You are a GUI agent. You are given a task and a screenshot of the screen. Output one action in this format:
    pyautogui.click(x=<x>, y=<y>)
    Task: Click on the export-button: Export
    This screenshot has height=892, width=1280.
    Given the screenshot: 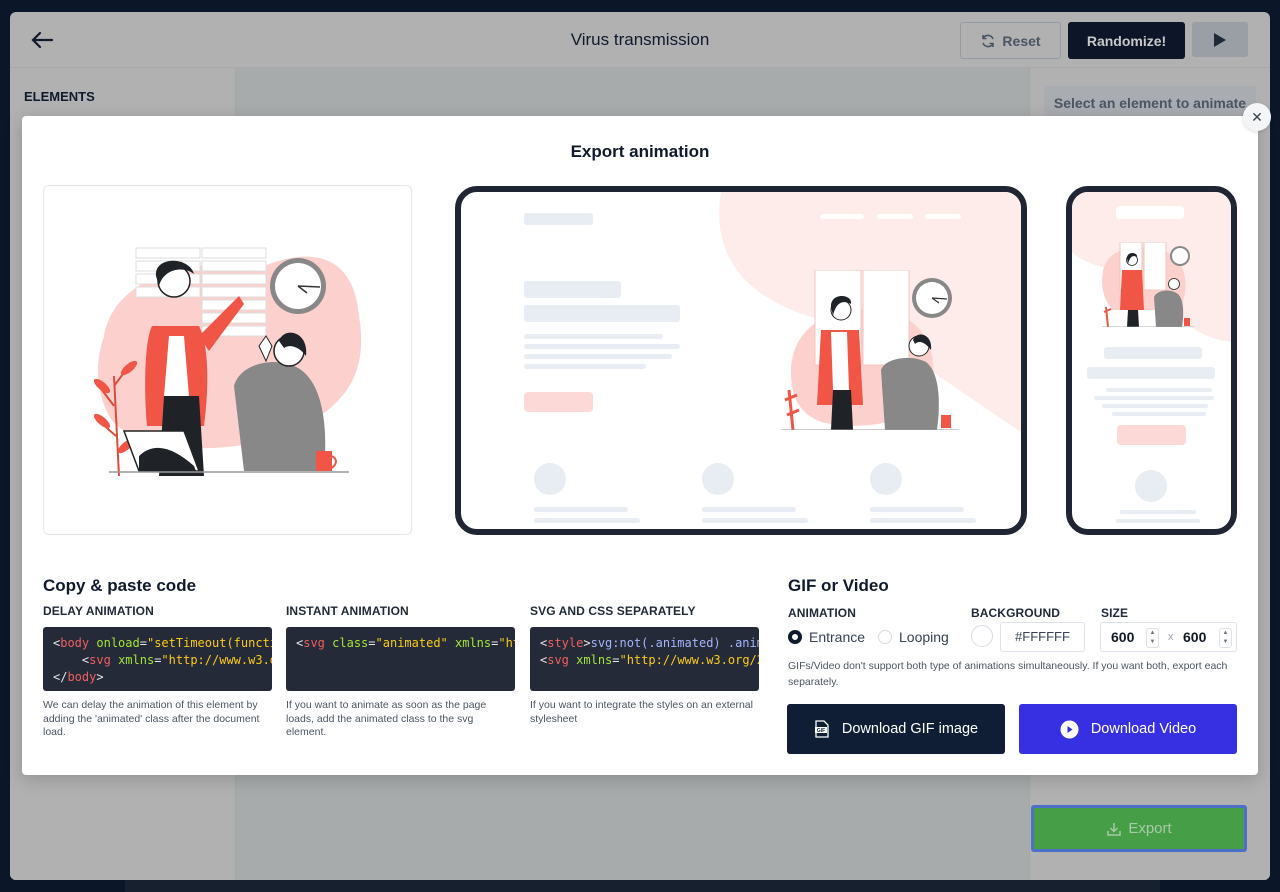 What is the action you would take?
    pyautogui.click(x=1139, y=828)
    